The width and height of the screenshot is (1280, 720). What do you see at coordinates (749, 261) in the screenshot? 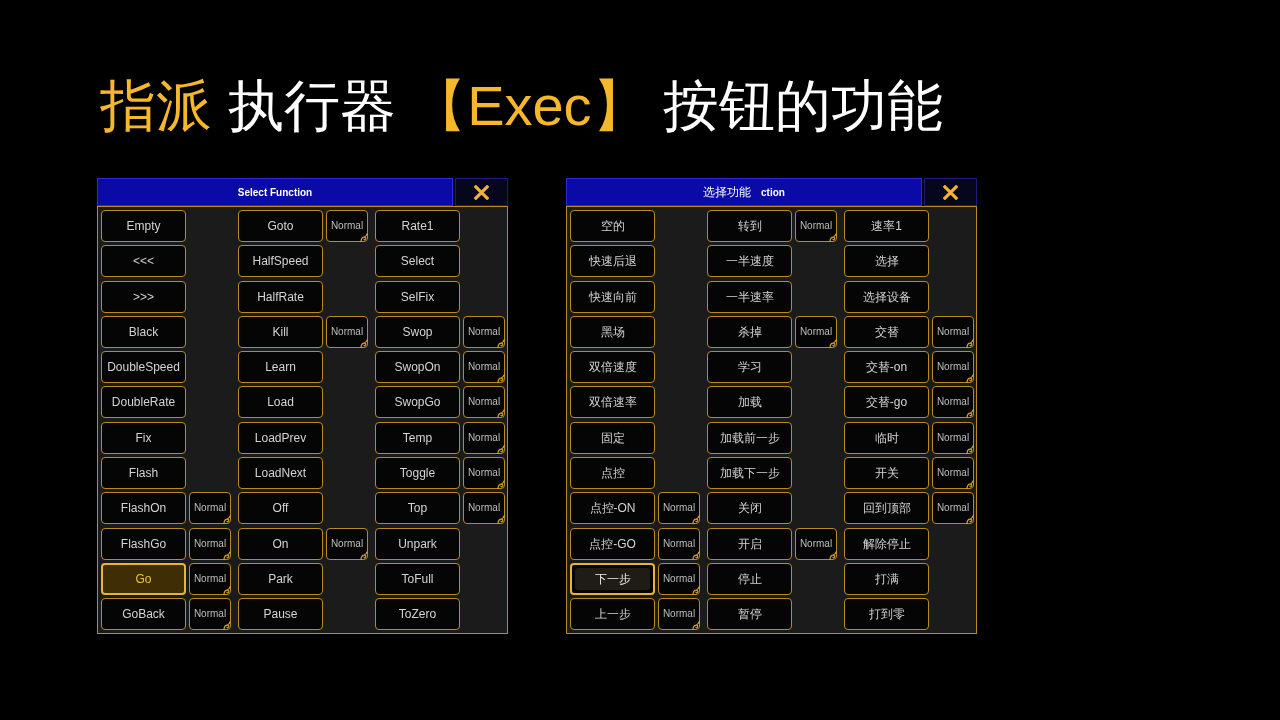
I see `function-button: 一半速度` at bounding box center [749, 261].